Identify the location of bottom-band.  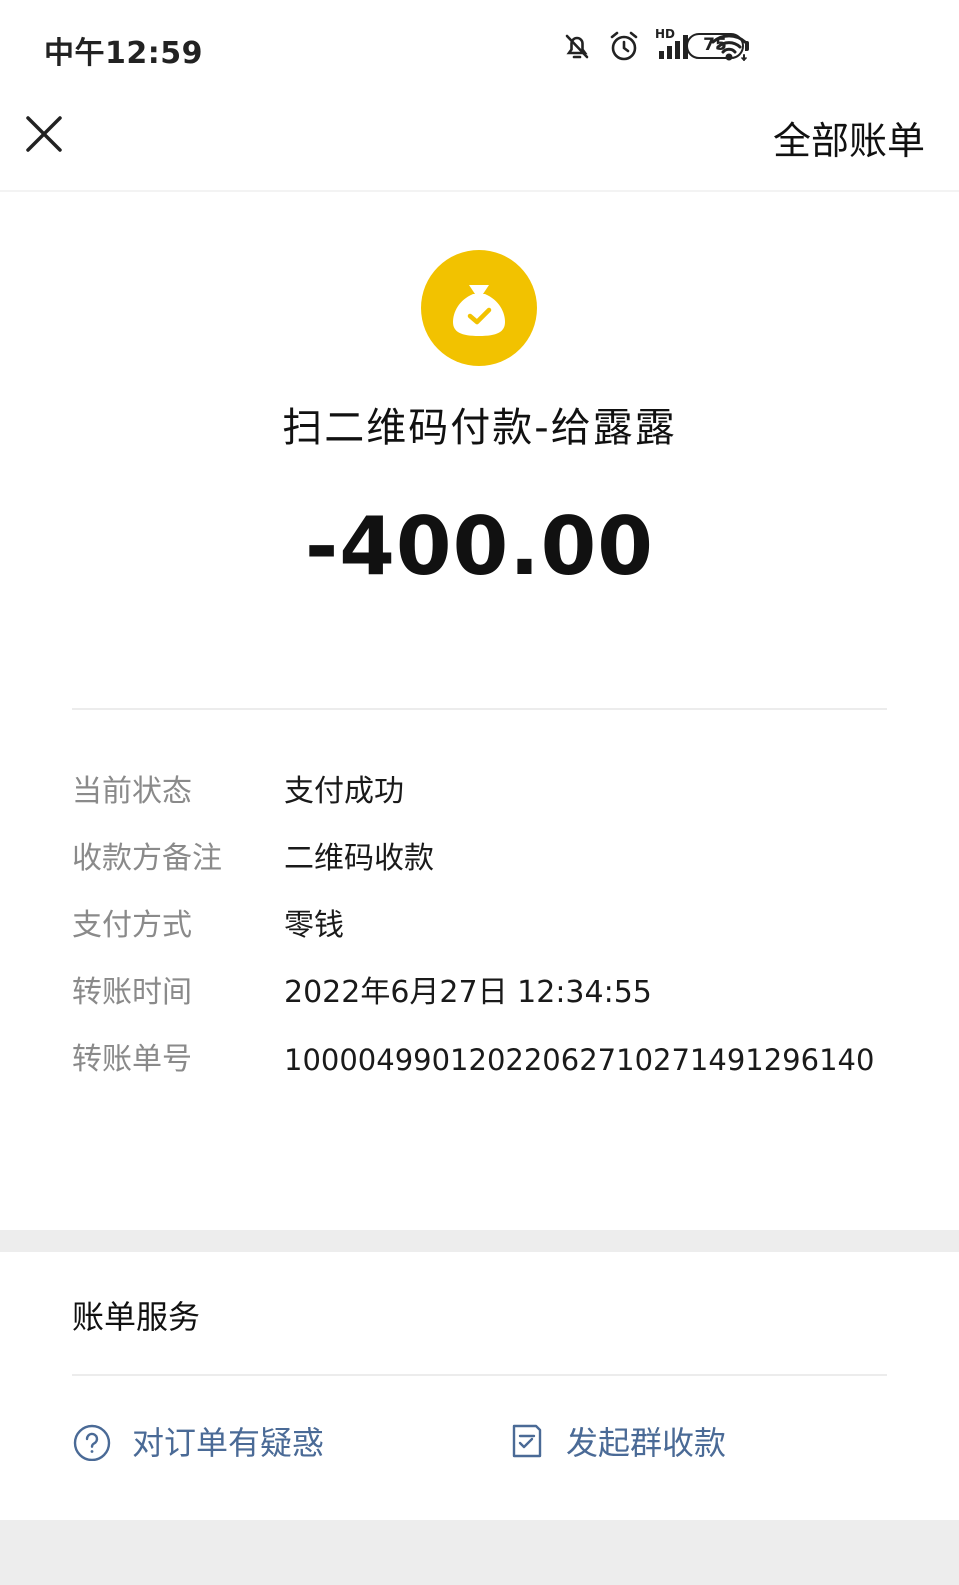
(479, 1552).